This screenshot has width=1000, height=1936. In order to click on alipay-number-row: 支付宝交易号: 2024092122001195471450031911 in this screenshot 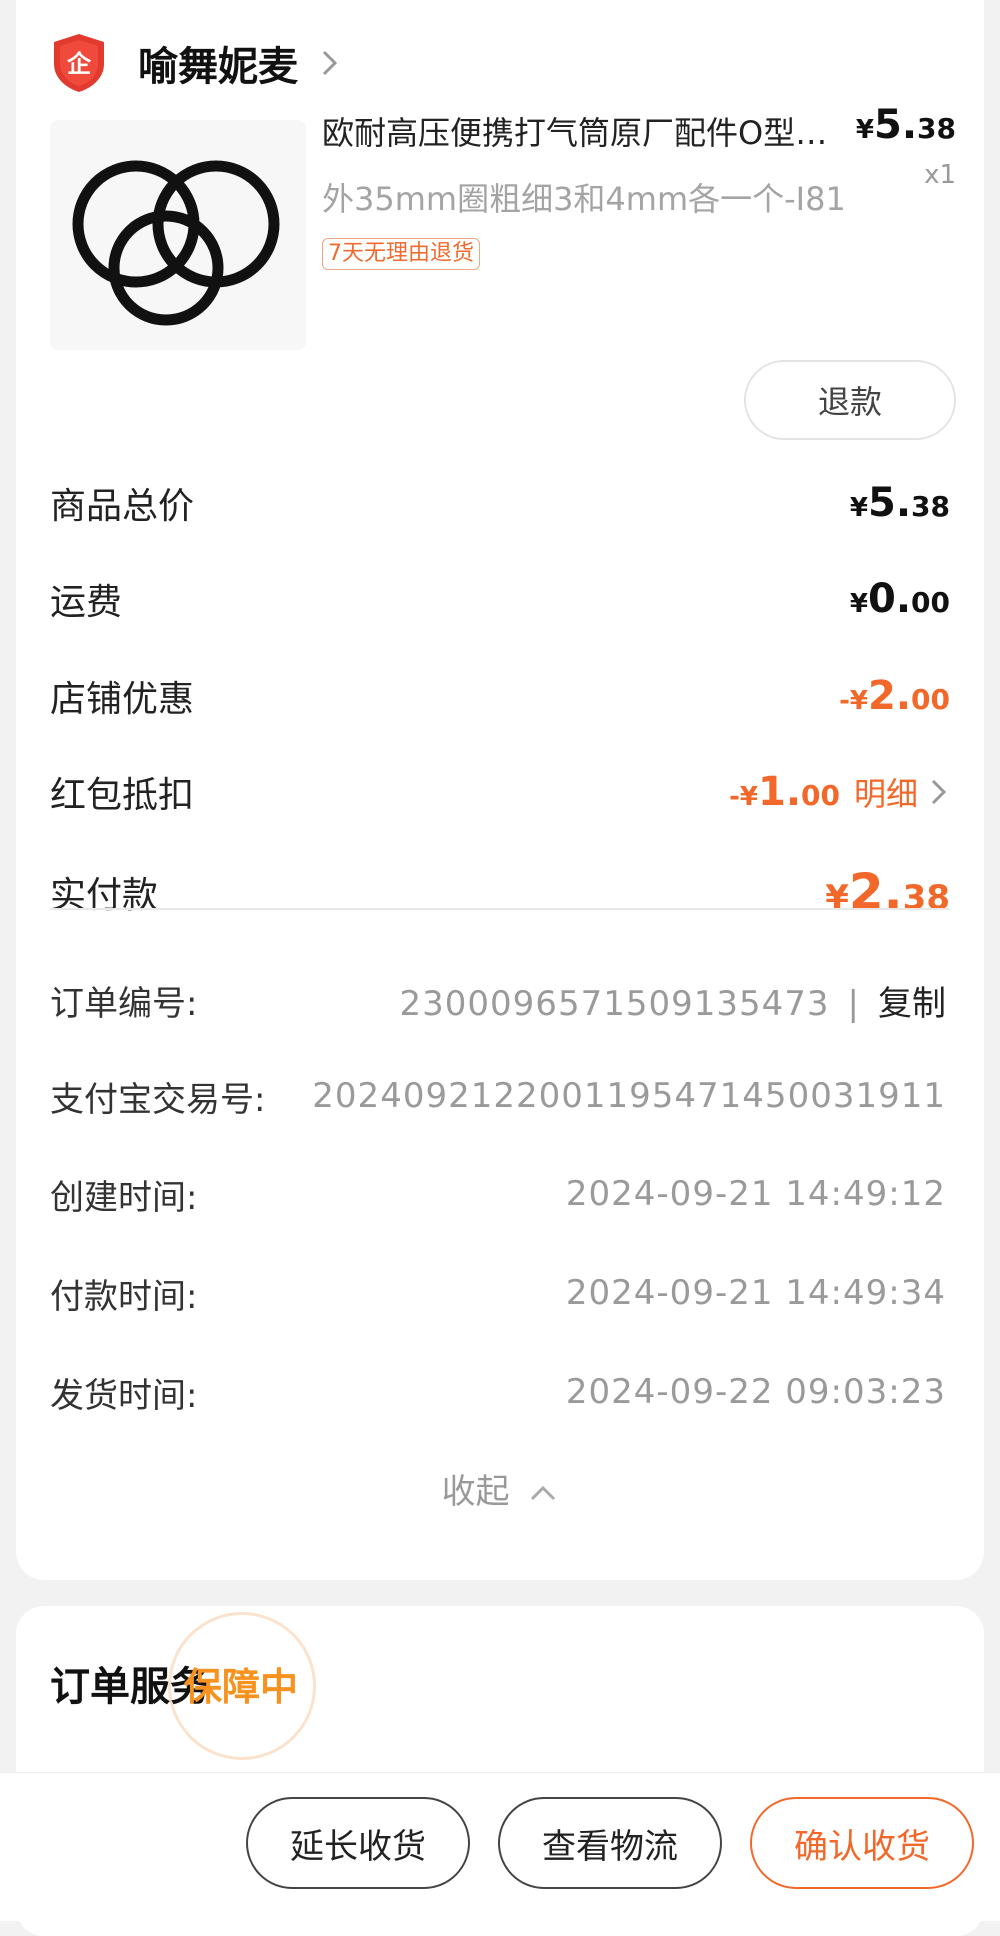, I will do `click(498, 1096)`.